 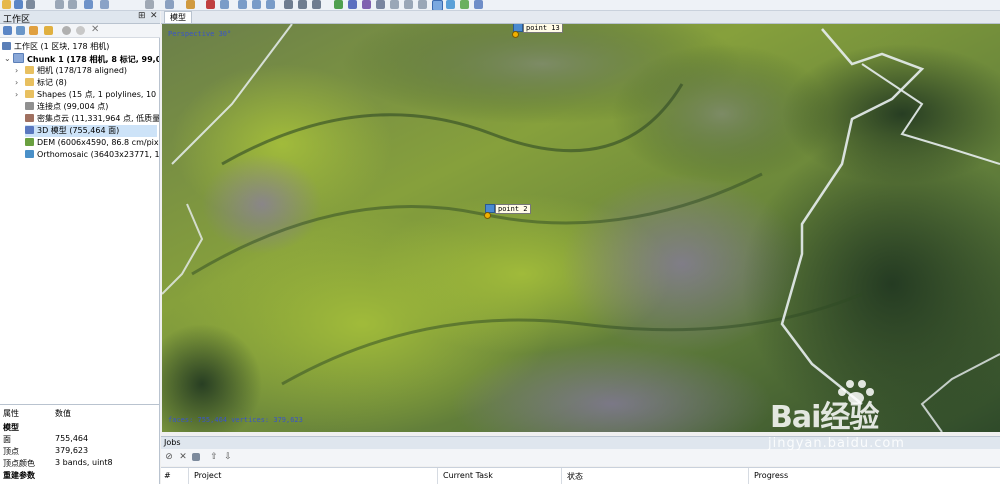 I want to click on jobs-col-current-task: Current Task, so click(x=468, y=475).